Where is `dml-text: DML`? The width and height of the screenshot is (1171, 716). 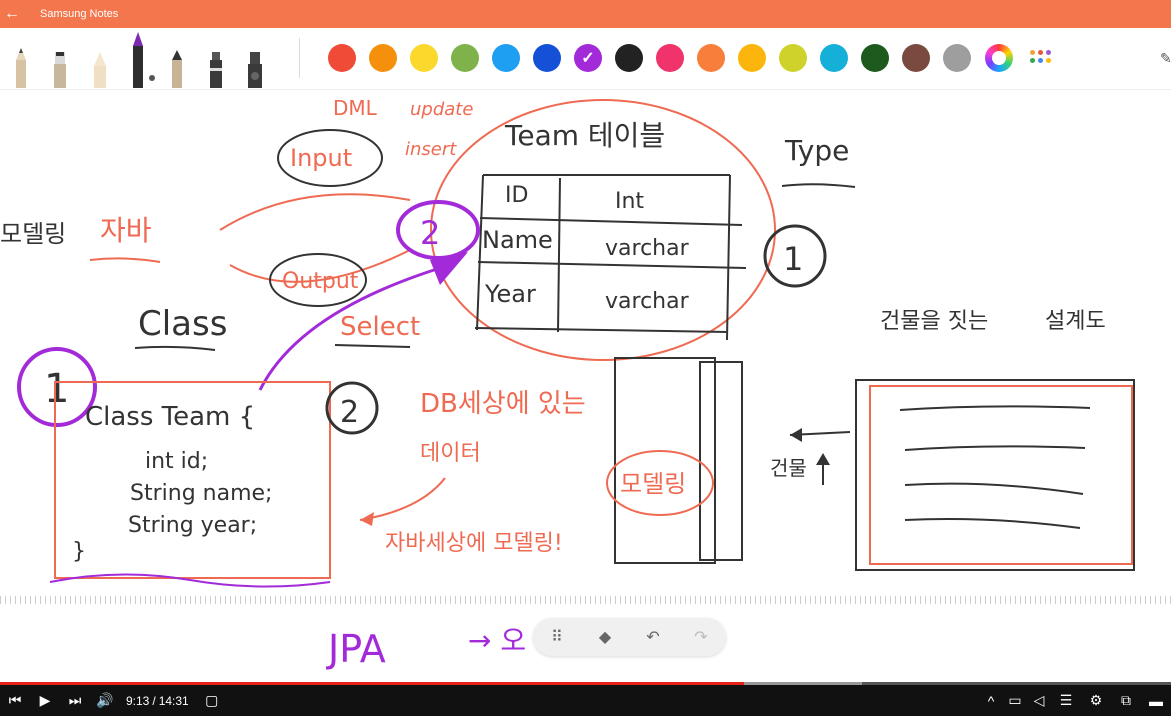 dml-text: DML is located at coordinates (355, 108).